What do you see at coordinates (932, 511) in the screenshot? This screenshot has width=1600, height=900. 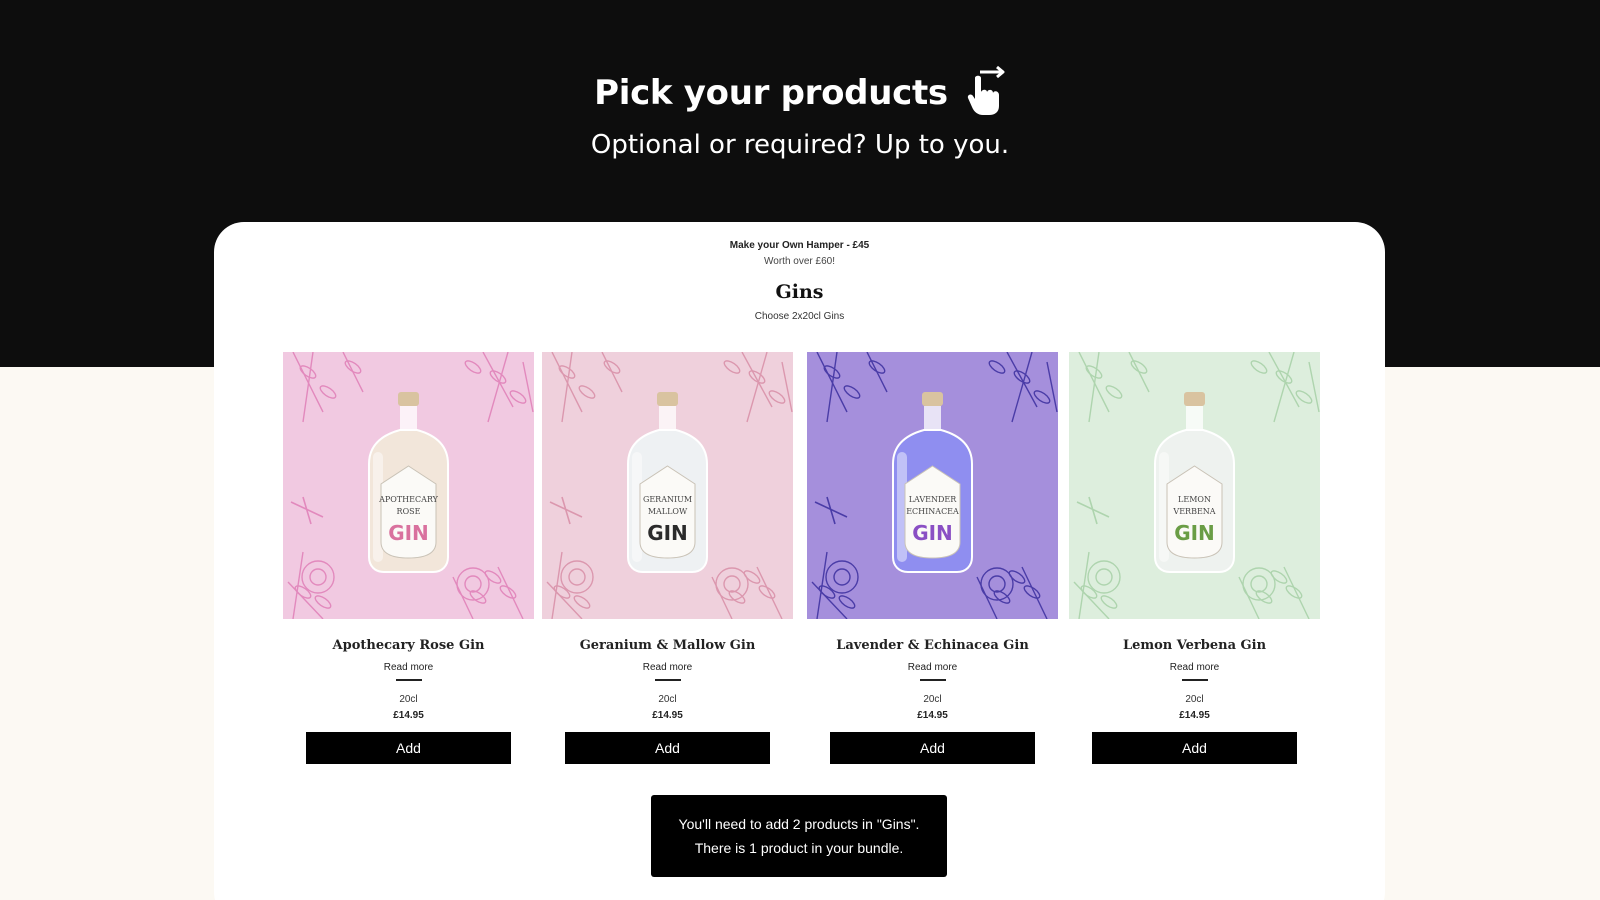 I see `bottle-label-text: ECHINACEA` at bounding box center [932, 511].